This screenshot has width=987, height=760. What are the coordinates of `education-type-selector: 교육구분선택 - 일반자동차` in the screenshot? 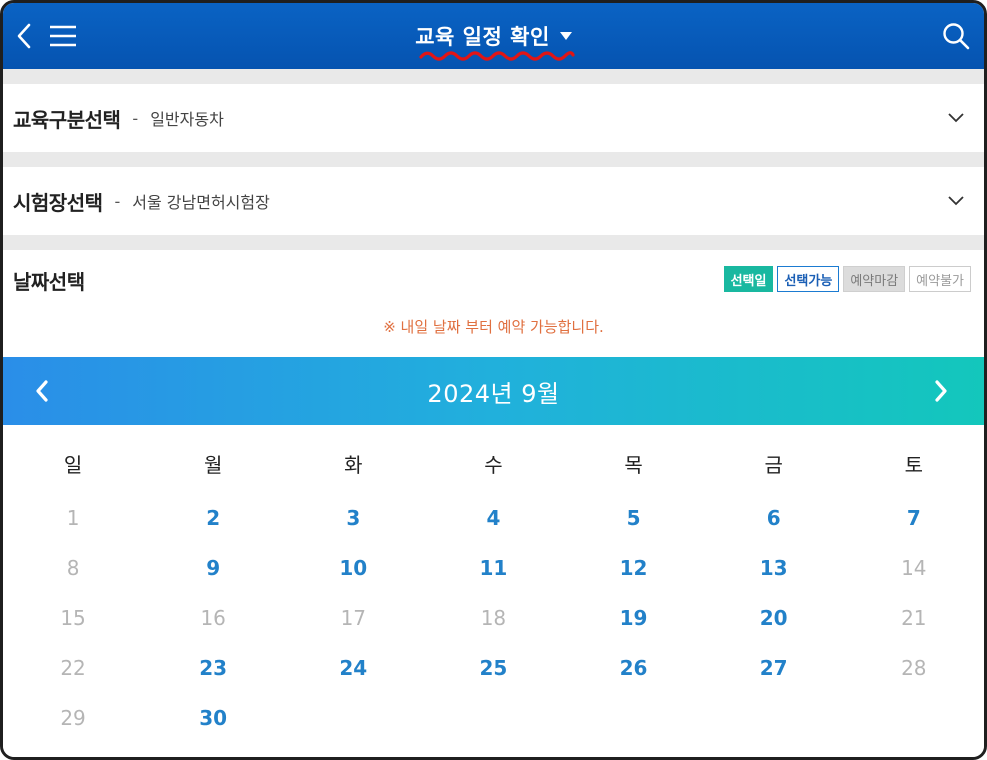 It's located at (493, 118).